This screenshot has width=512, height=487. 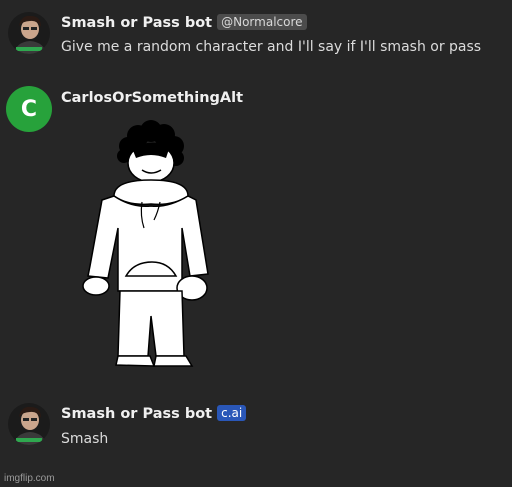 I want to click on user-avatar: C, so click(x=29, y=109).